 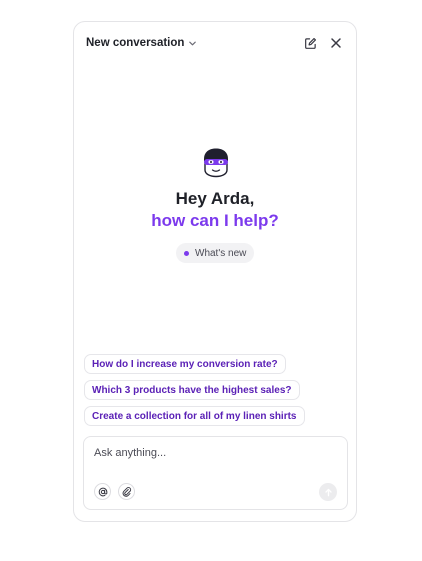 What do you see at coordinates (221, 253) in the screenshot?
I see `whats-new-label: What's new` at bounding box center [221, 253].